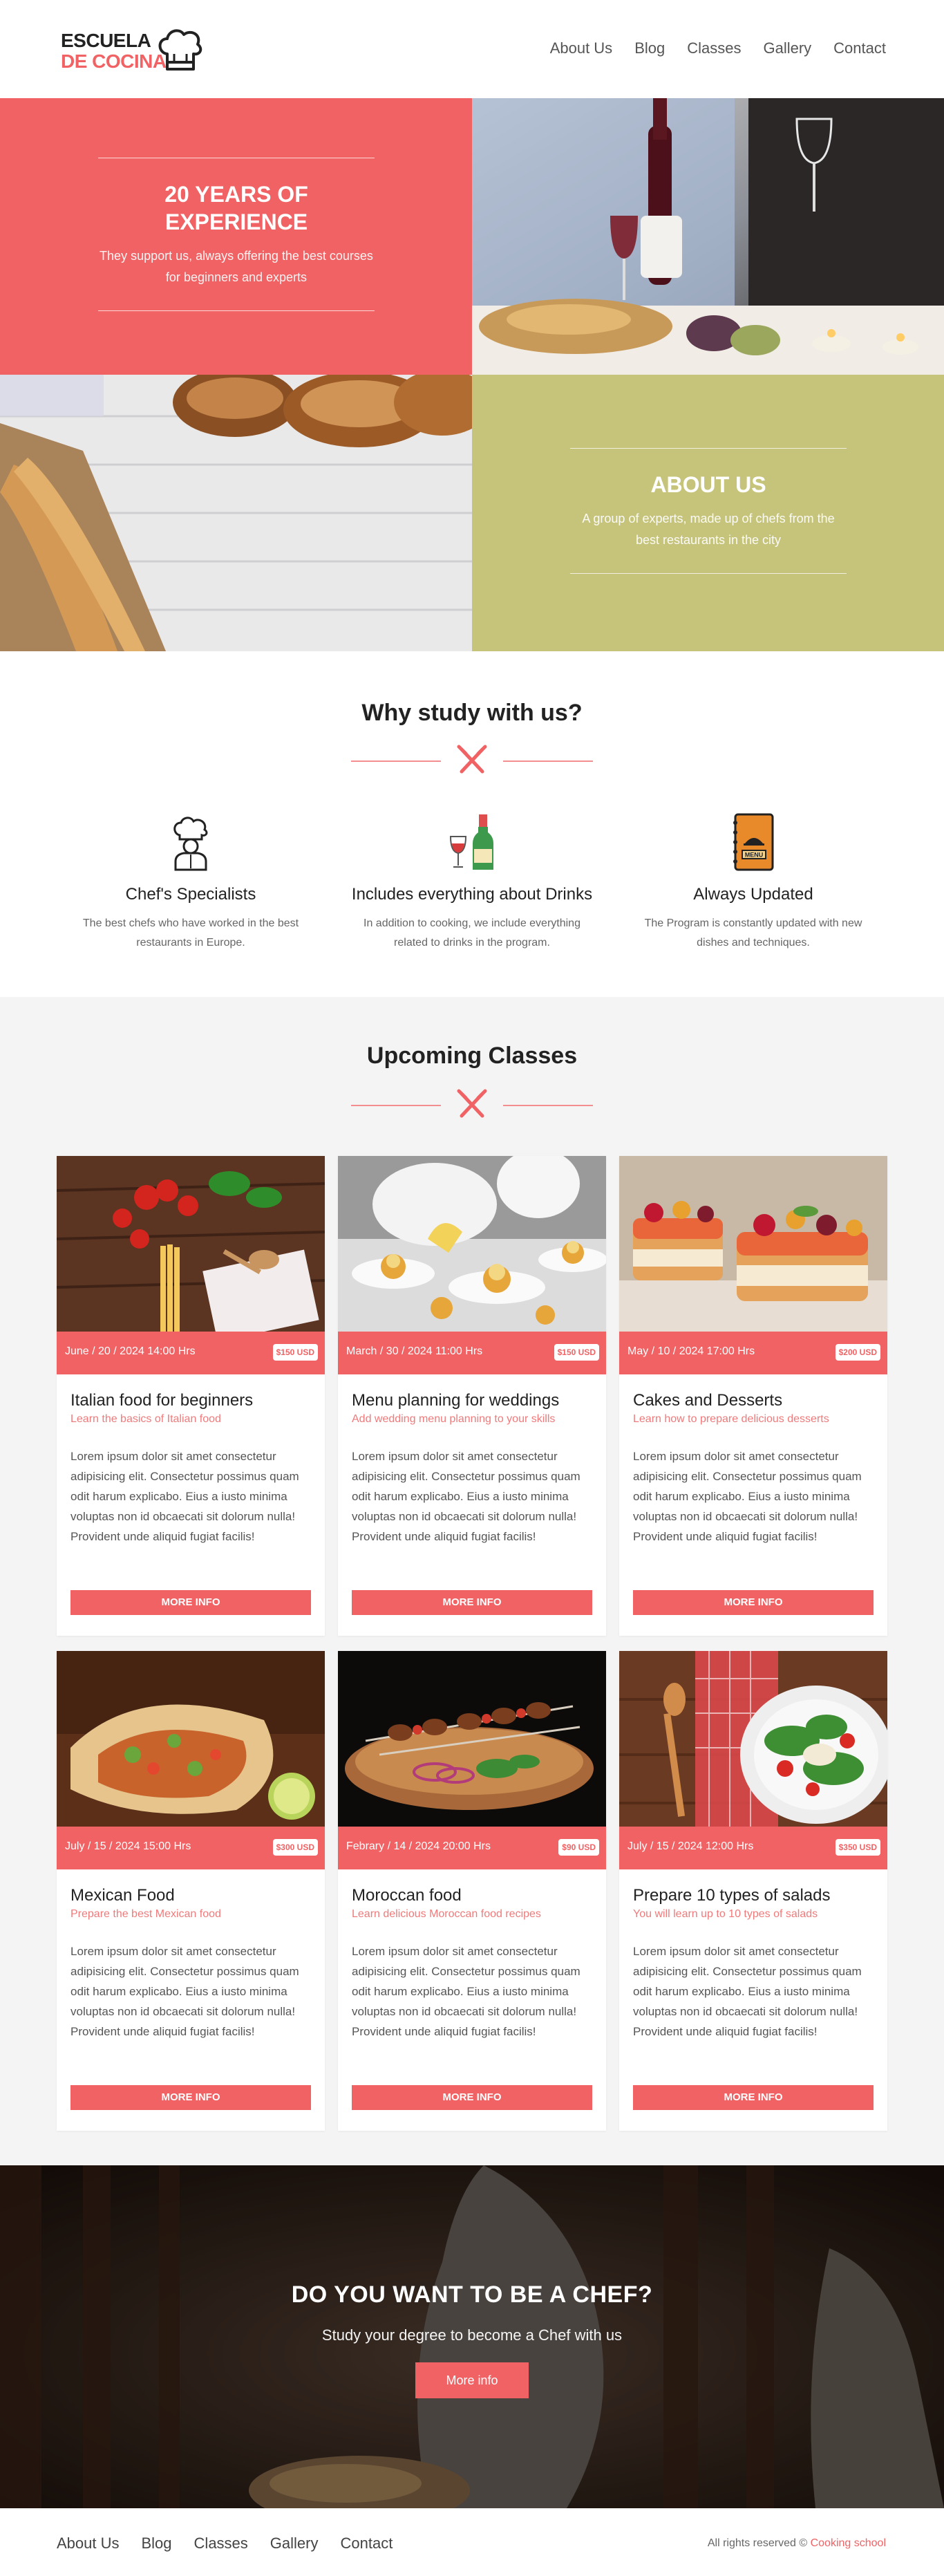 The width and height of the screenshot is (944, 2576). What do you see at coordinates (472, 1056) in the screenshot?
I see `upcoming-title: Upcoming Classes` at bounding box center [472, 1056].